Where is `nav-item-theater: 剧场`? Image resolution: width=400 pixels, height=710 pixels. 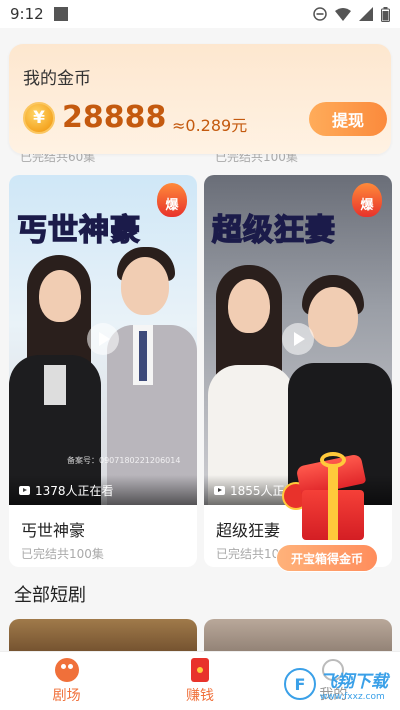
nav-item-theater: 剧场 is located at coordinates (66, 681).